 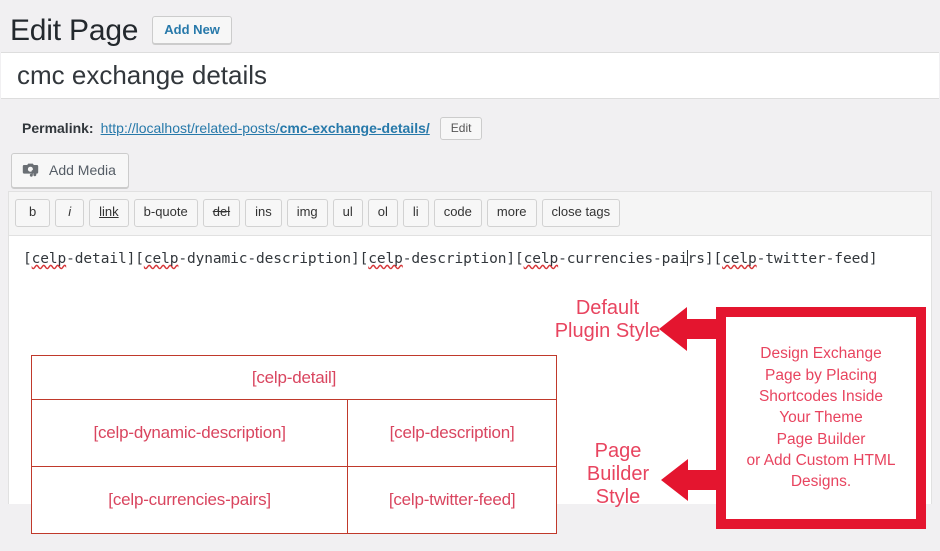 I want to click on quicktag-ol: ol, so click(x=382, y=213).